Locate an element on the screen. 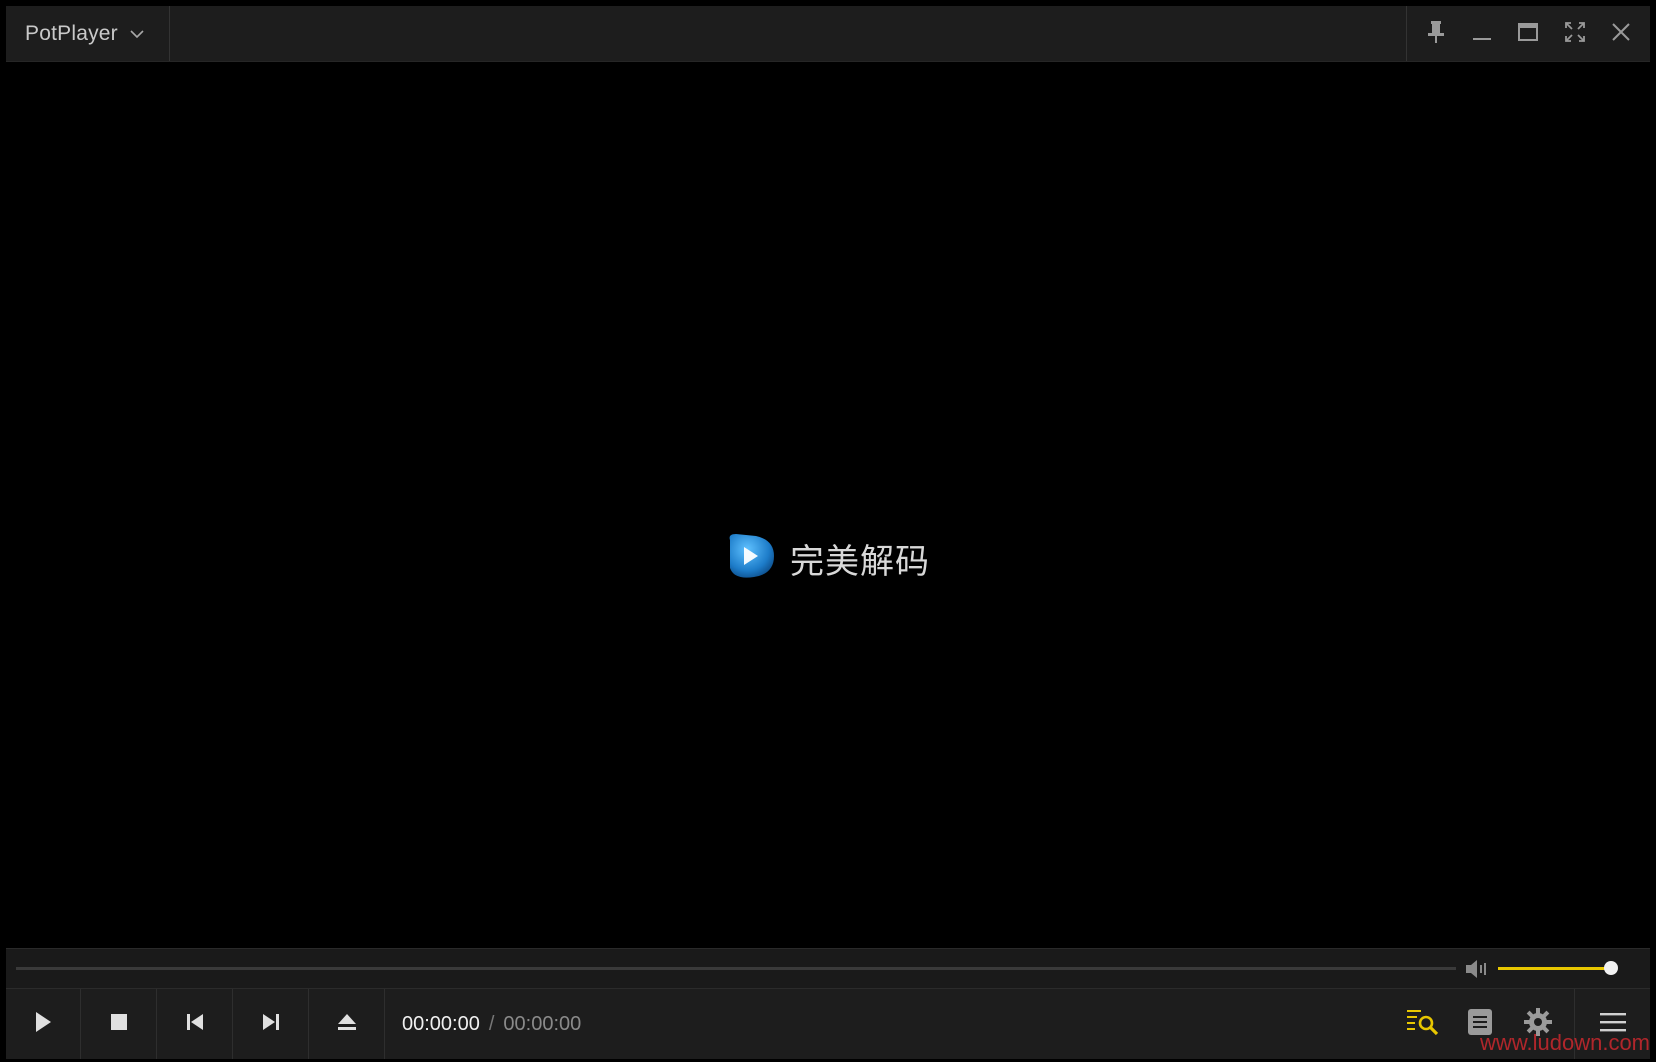 This screenshot has height=1062, width=1656. eject-icon is located at coordinates (347, 1024).